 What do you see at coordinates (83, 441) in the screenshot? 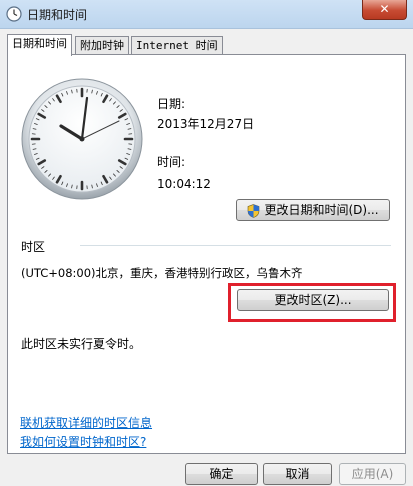
I see `how-to-set-clock-link: 我如何设置时钟和时区?` at bounding box center [83, 441].